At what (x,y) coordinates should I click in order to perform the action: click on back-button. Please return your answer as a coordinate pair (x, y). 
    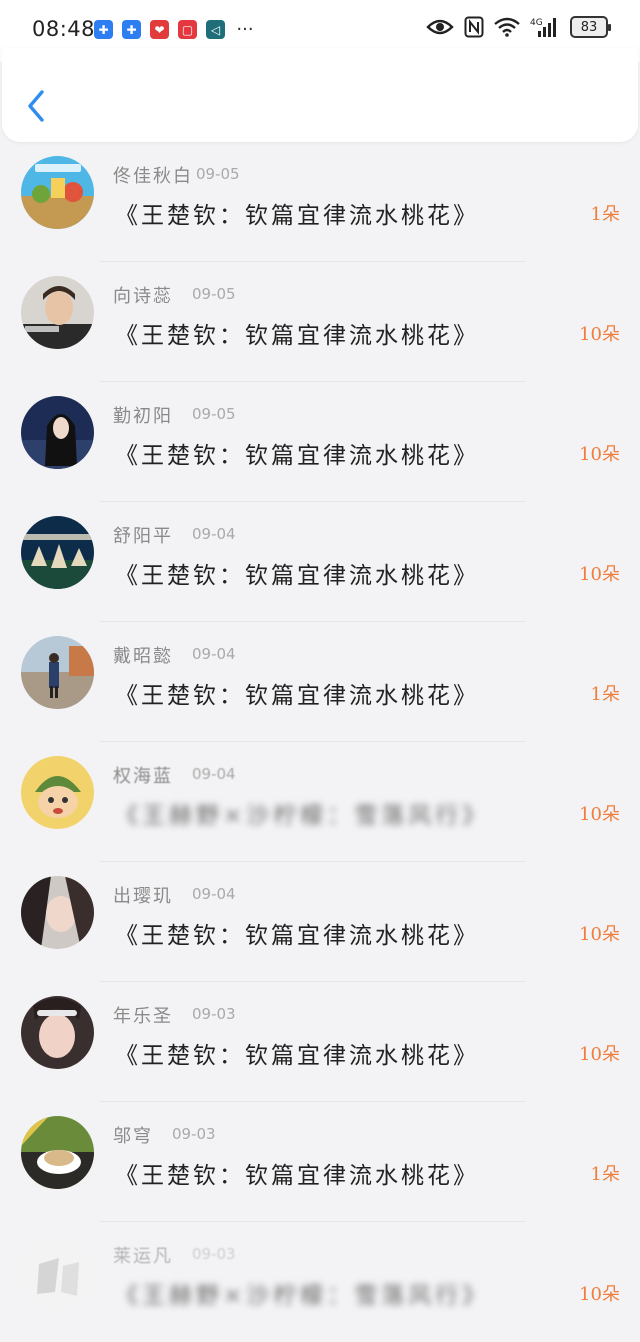
    Looking at the image, I should click on (37, 106).